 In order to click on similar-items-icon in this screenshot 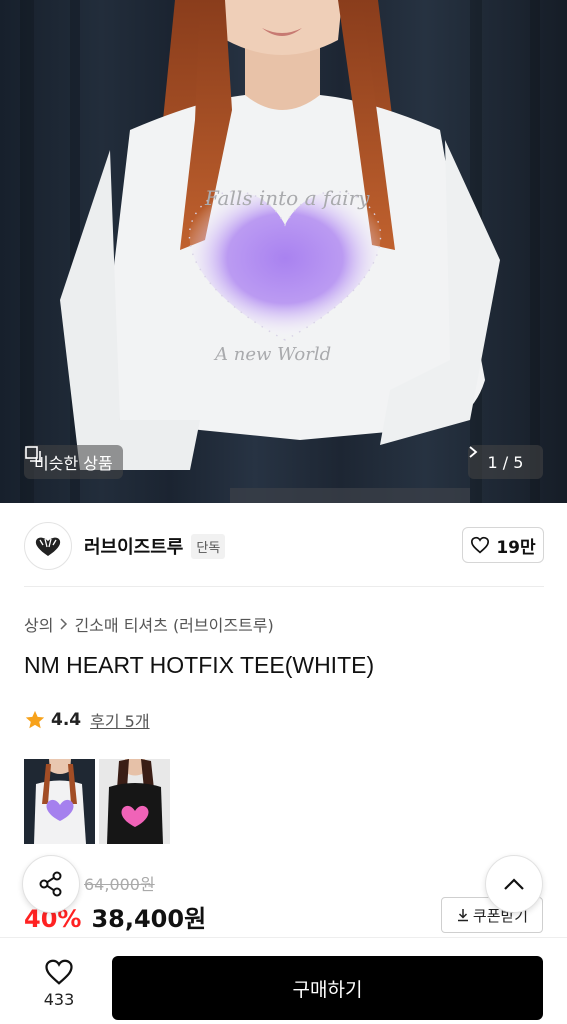, I will do `click(33, 454)`.